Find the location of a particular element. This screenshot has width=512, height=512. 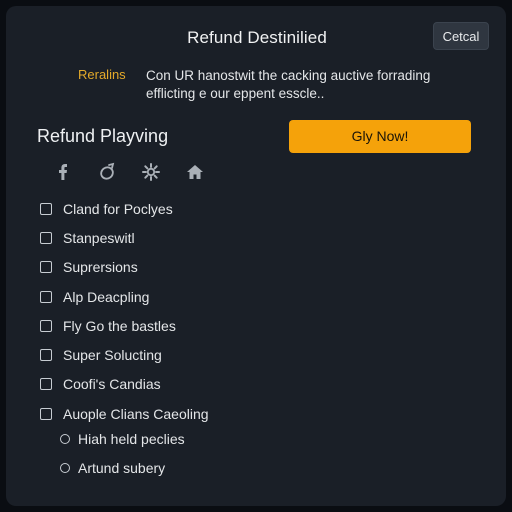

list-item-label: Alp Deacpling is located at coordinates (106, 296).